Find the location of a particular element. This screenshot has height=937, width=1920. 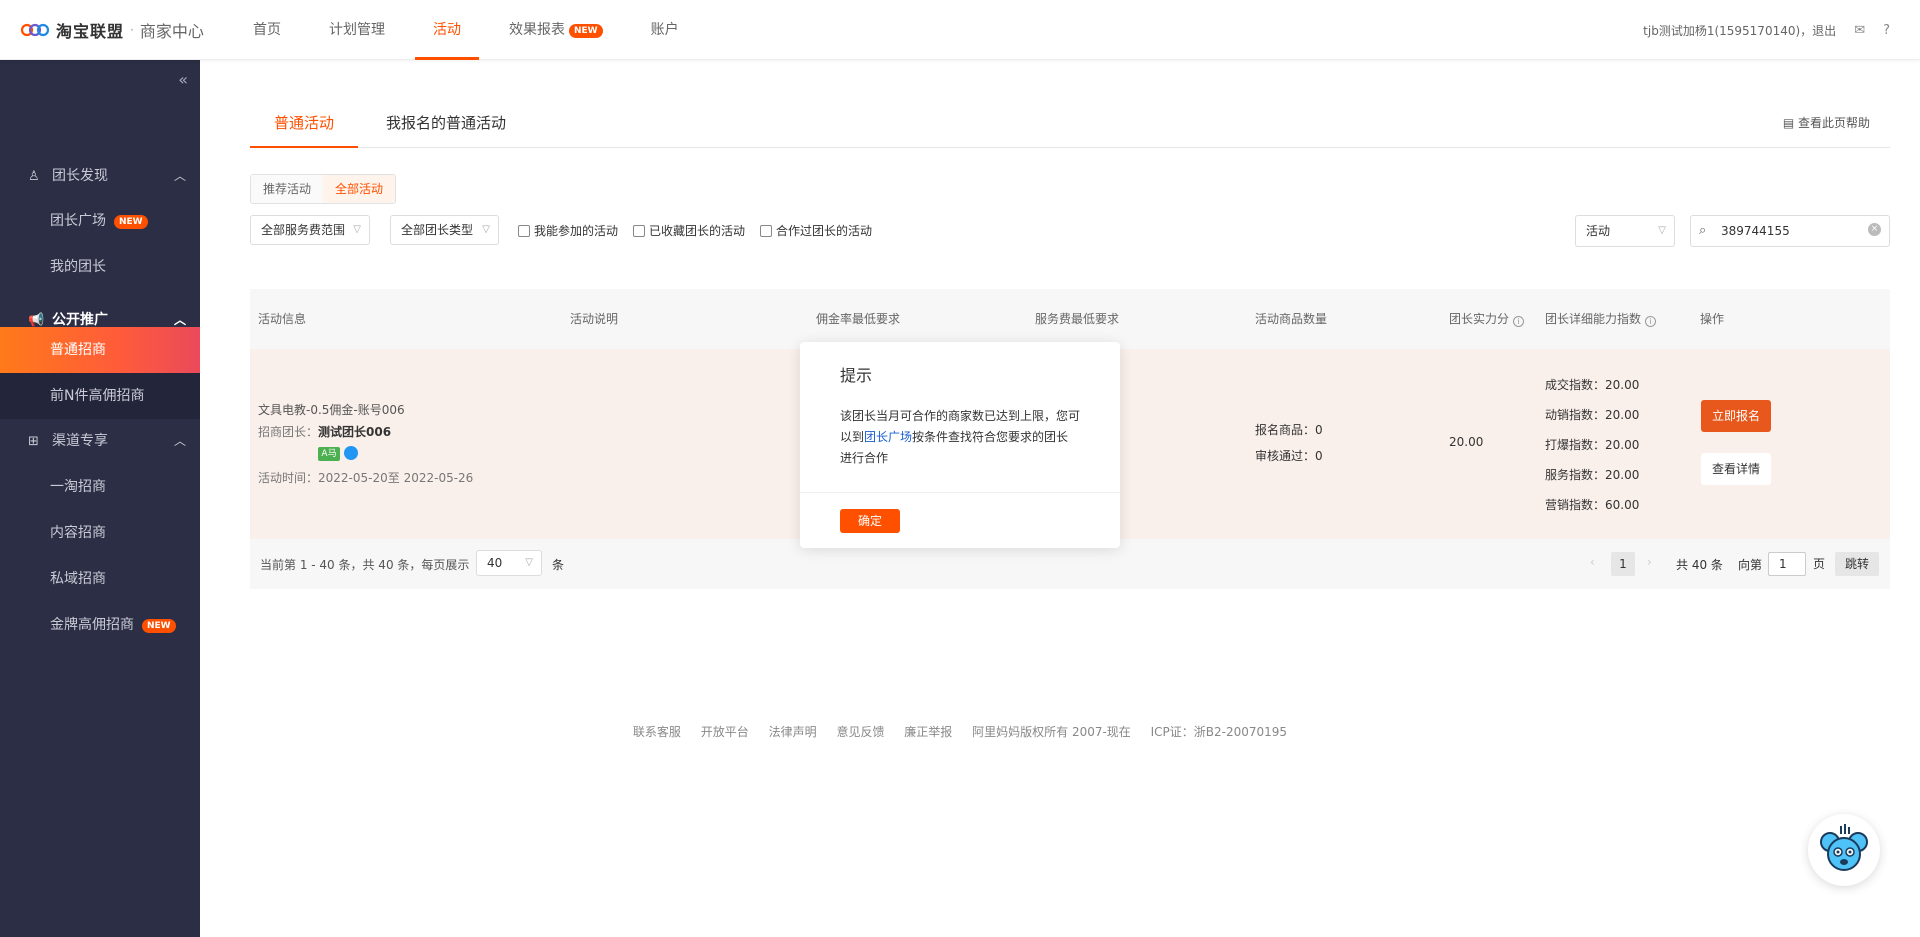

nav-home: 首页 is located at coordinates (267, 30).